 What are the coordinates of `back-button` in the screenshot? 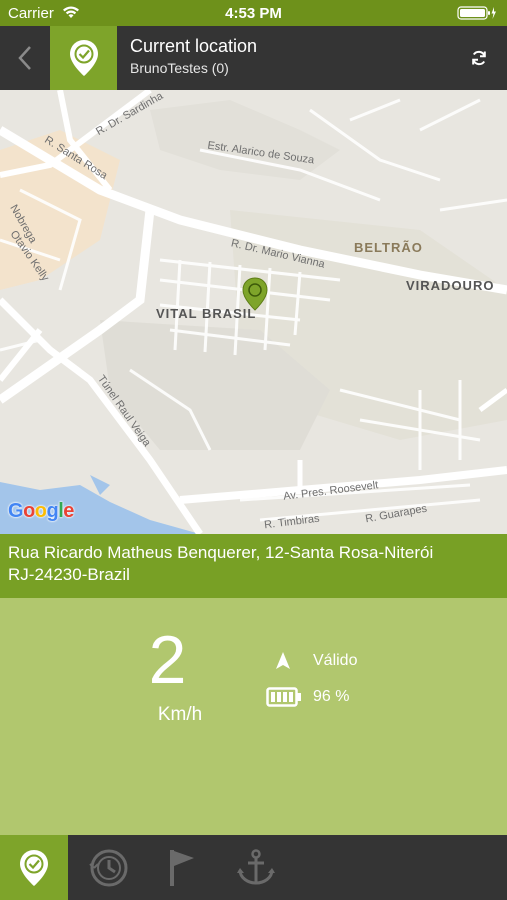 It's located at (25, 58).